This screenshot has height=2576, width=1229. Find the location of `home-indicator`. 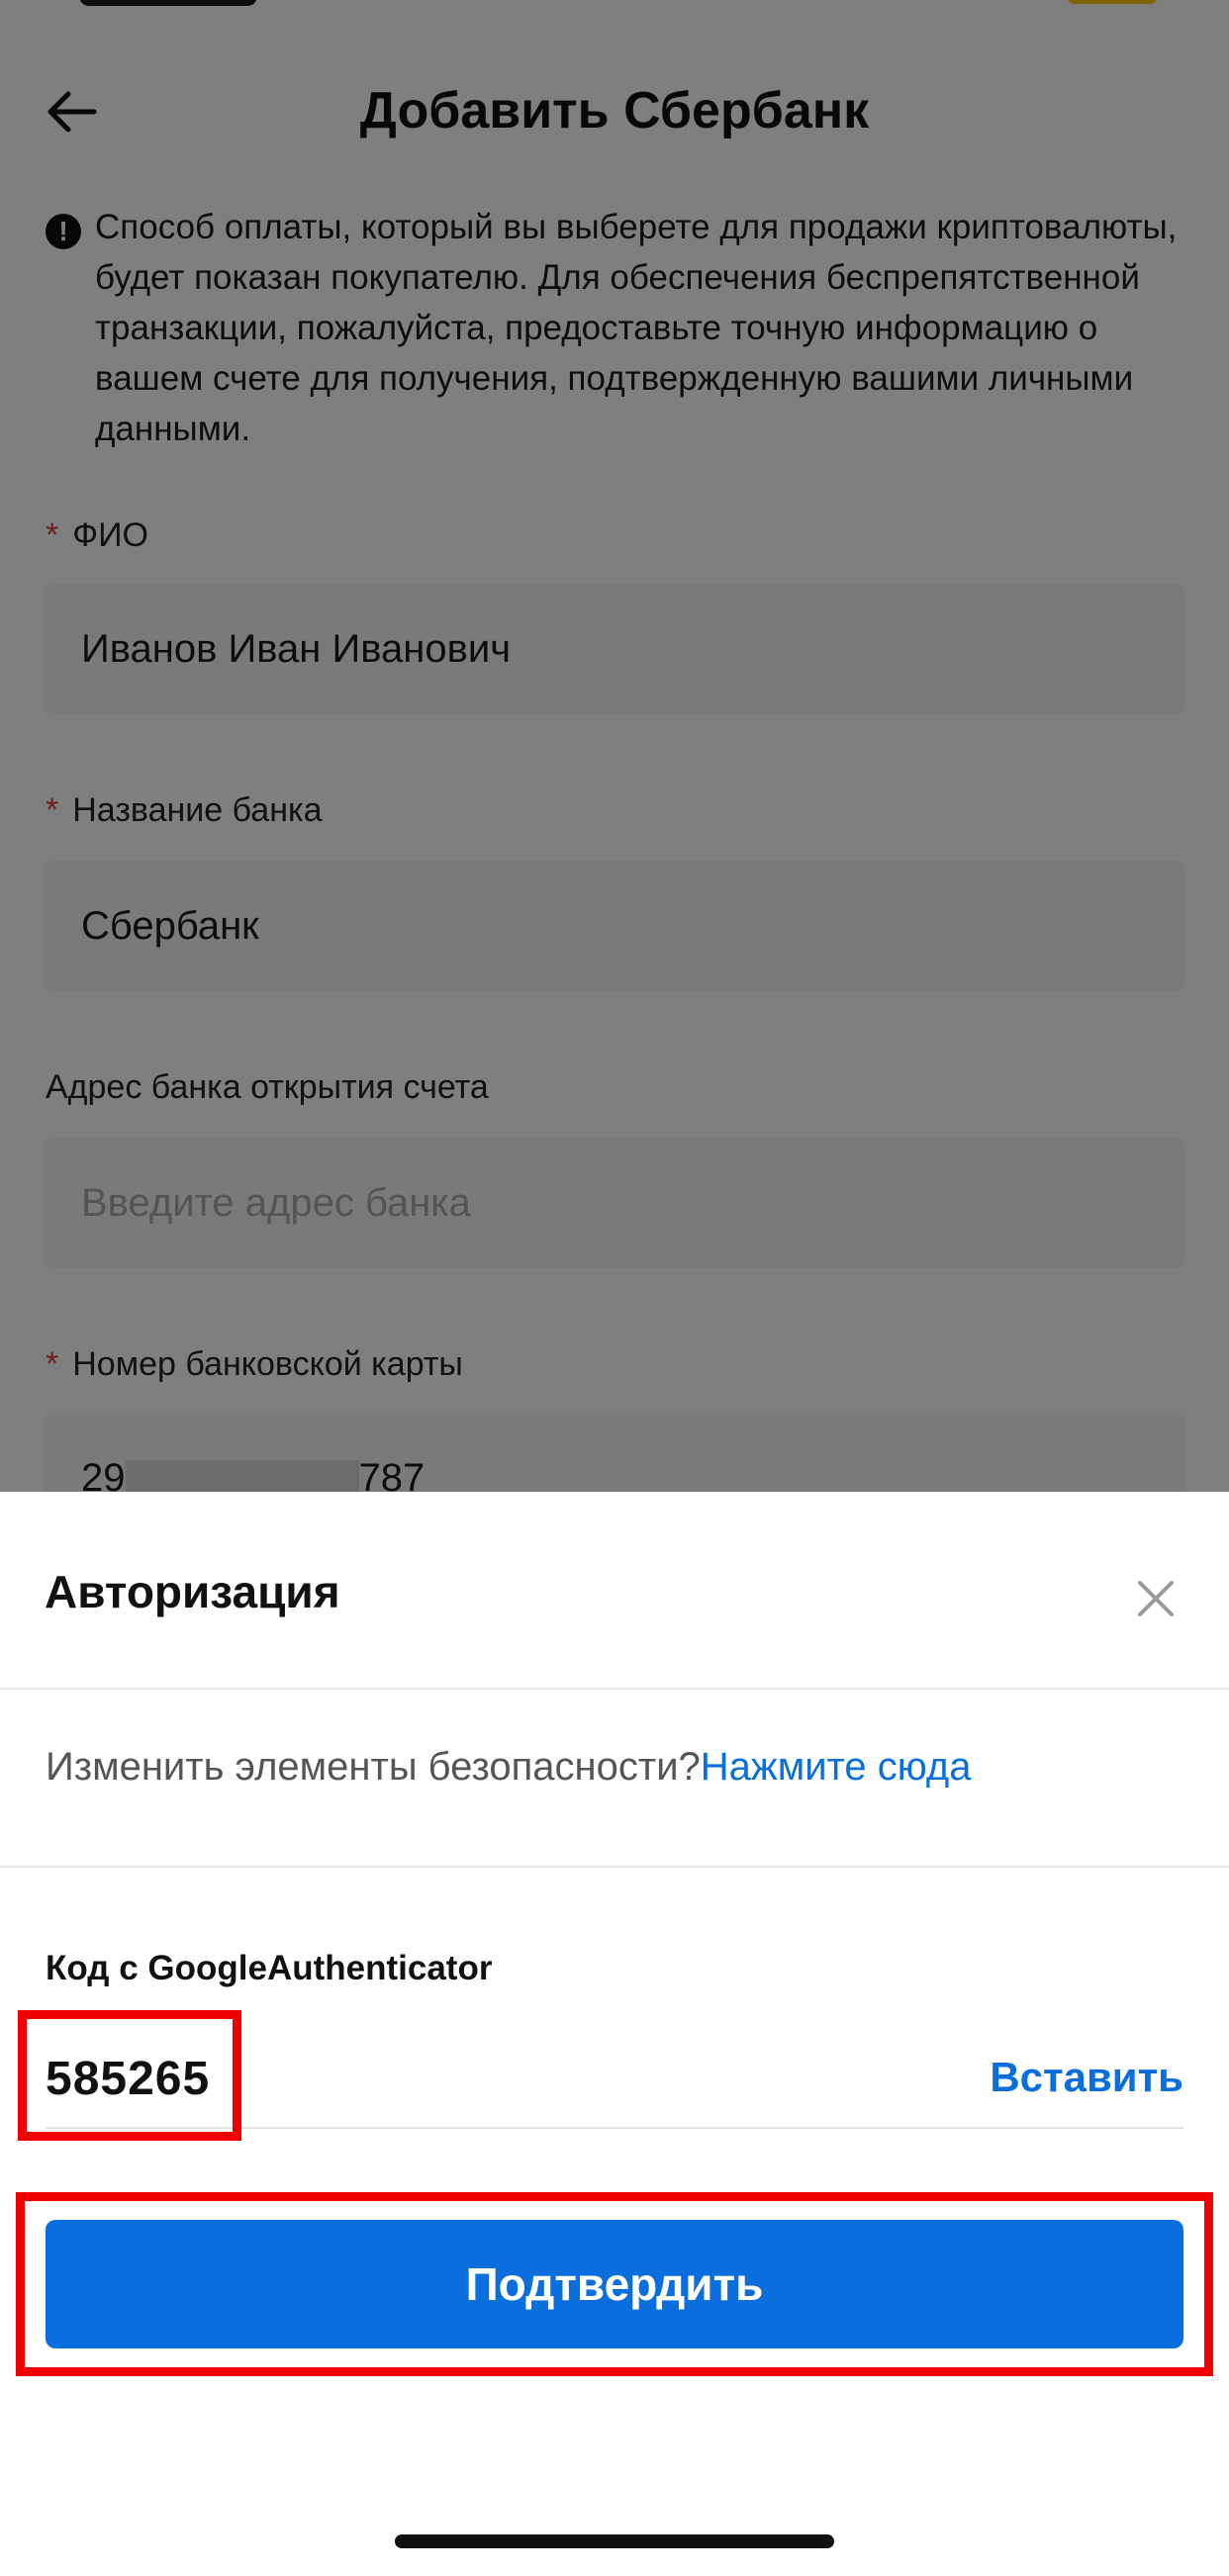

home-indicator is located at coordinates (615, 2541).